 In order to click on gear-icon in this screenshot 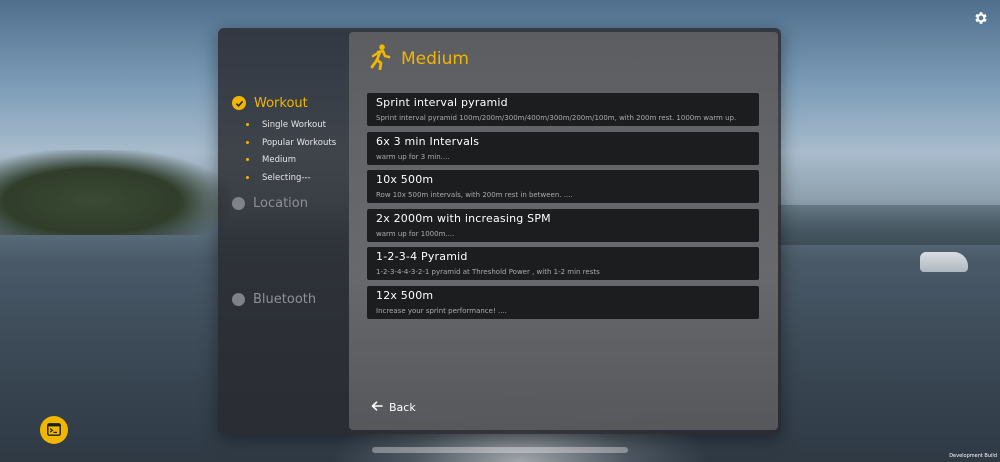, I will do `click(981, 18)`.